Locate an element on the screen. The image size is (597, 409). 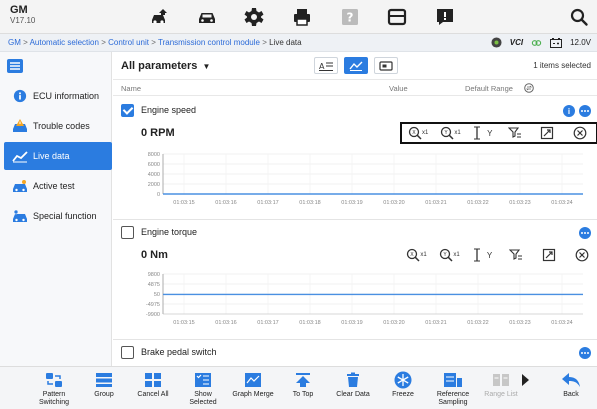
message-icon is located at coordinates (445, 17).